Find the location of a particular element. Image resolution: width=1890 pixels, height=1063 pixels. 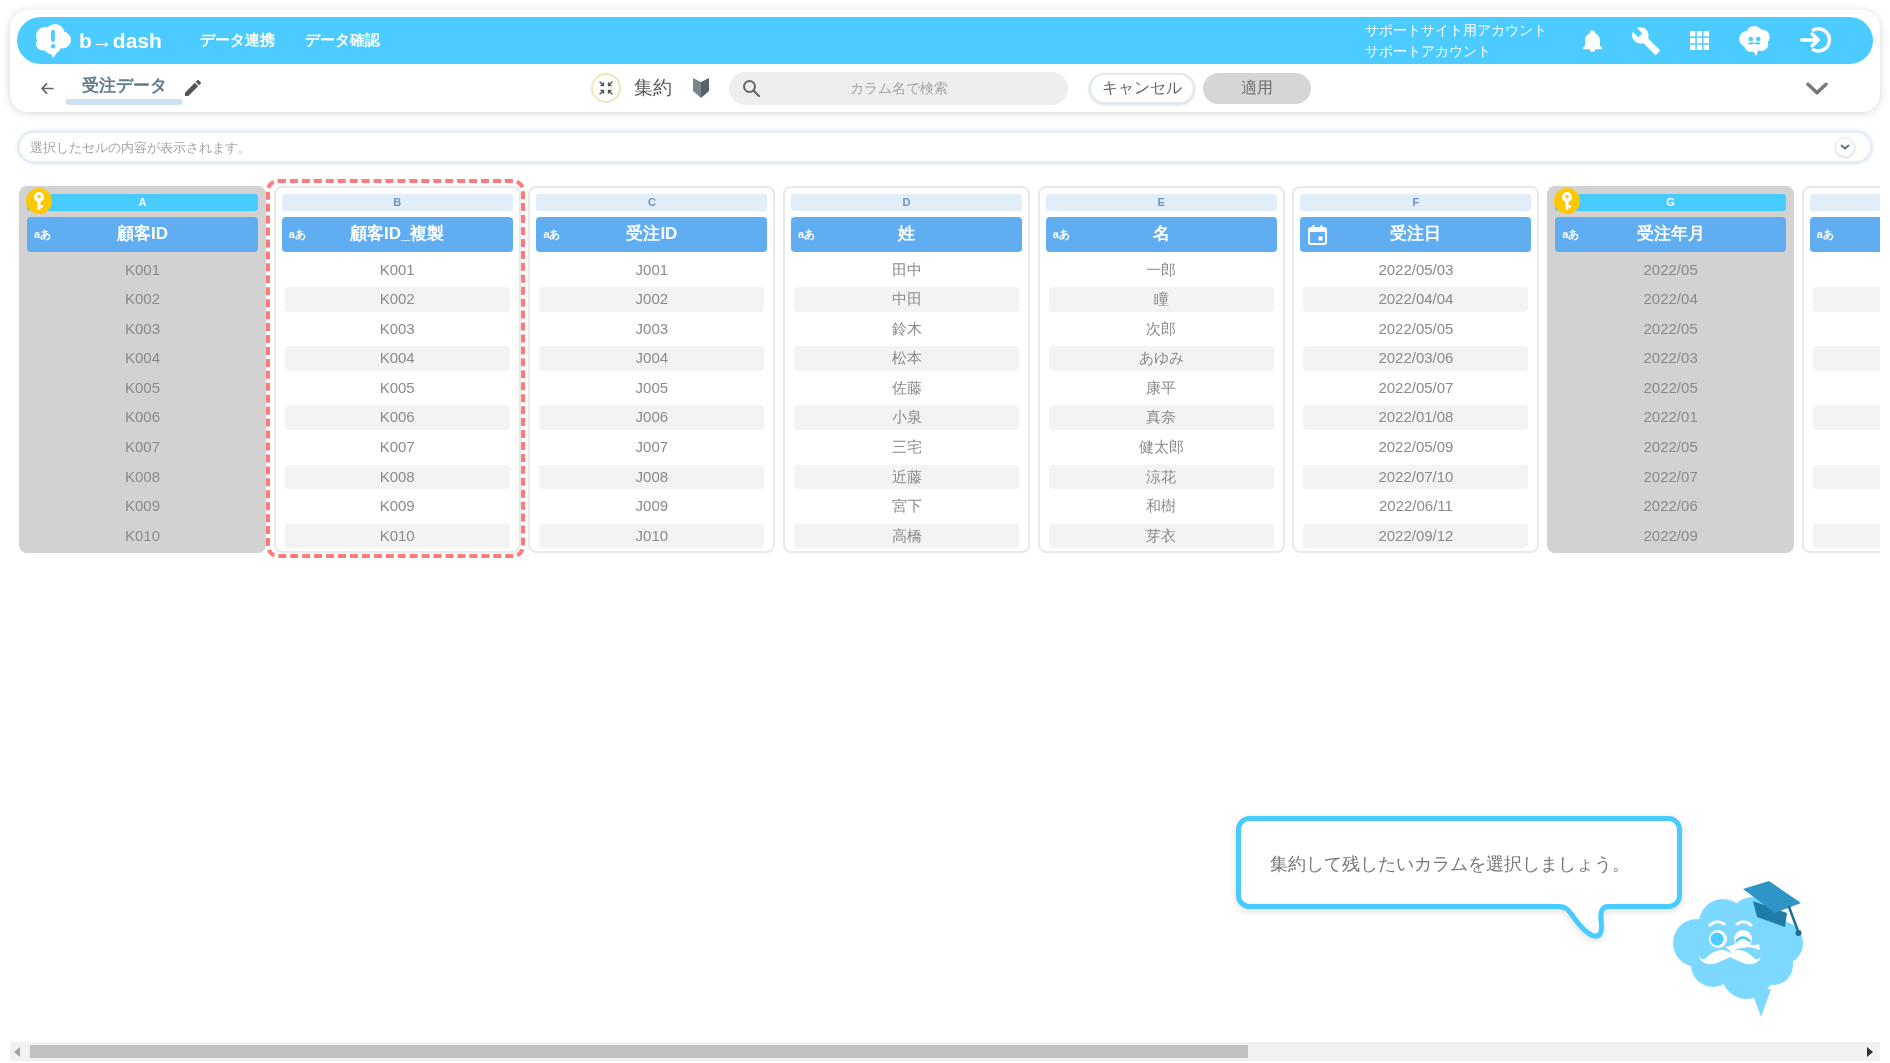

table-cell: 近藤 is located at coordinates (907, 477).